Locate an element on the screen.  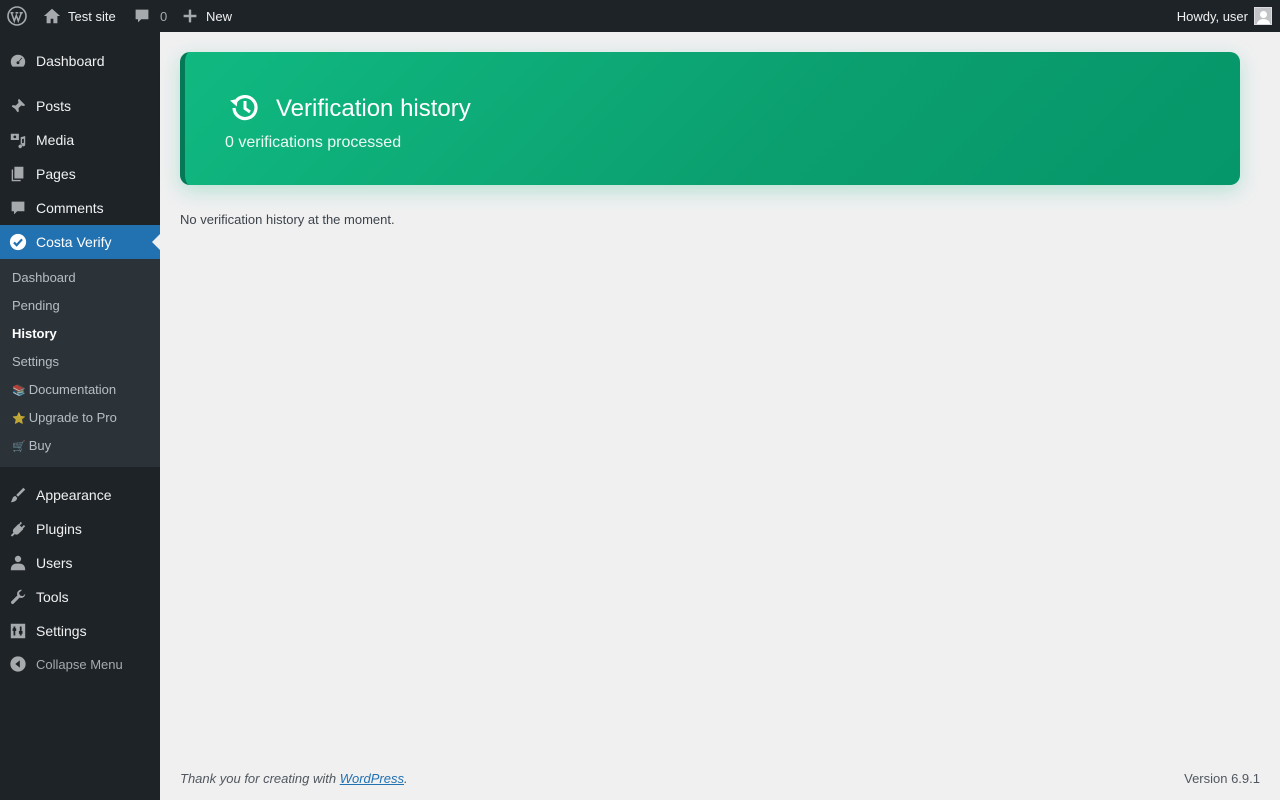
submenu-documentation: 📚 Documentation is located at coordinates (64, 390).